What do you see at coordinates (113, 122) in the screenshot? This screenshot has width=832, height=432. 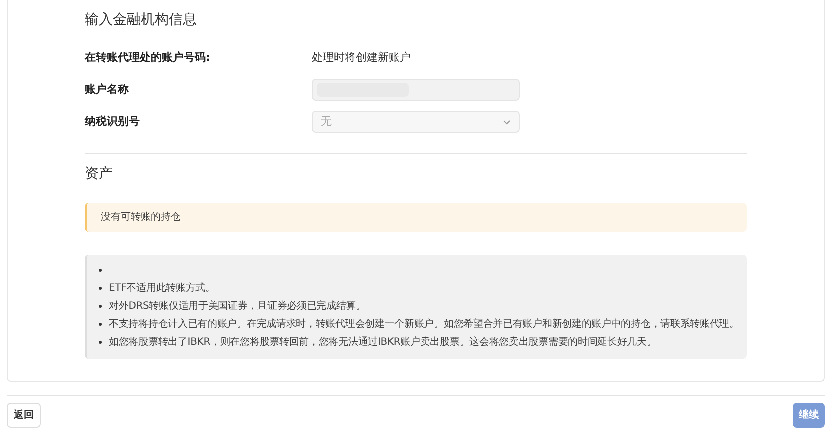 I see `field-label: 纳税识别号` at bounding box center [113, 122].